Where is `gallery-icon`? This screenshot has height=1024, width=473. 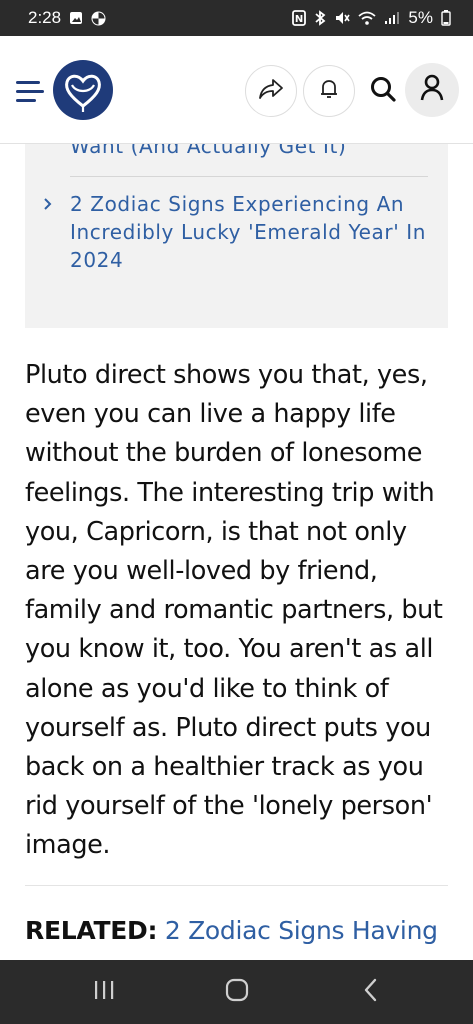
gallery-icon is located at coordinates (76, 18).